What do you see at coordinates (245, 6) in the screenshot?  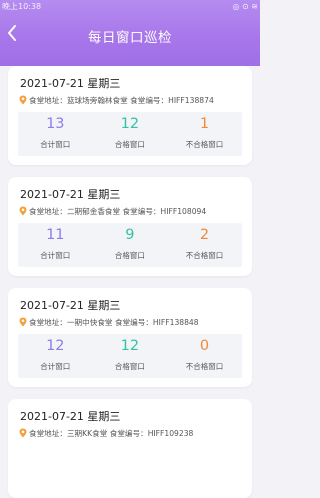 I see `status-icons: ◎ ⊙ ≋` at bounding box center [245, 6].